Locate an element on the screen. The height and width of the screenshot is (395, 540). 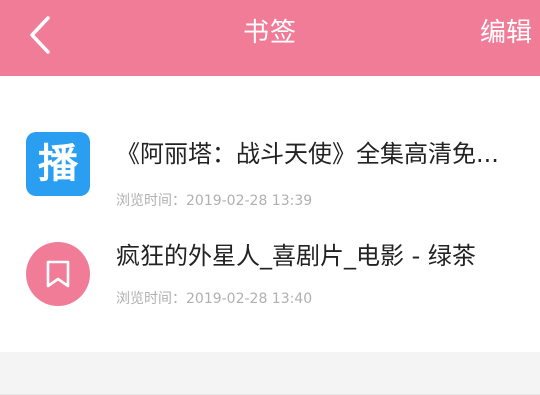
bookmark-icon is located at coordinates (58, 274).